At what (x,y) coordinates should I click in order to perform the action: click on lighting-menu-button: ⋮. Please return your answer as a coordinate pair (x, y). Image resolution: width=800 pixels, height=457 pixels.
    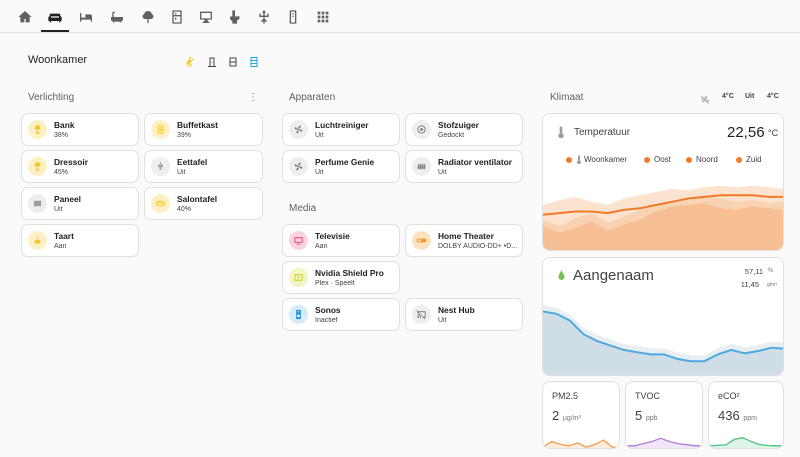
    Looking at the image, I should click on (253, 97).